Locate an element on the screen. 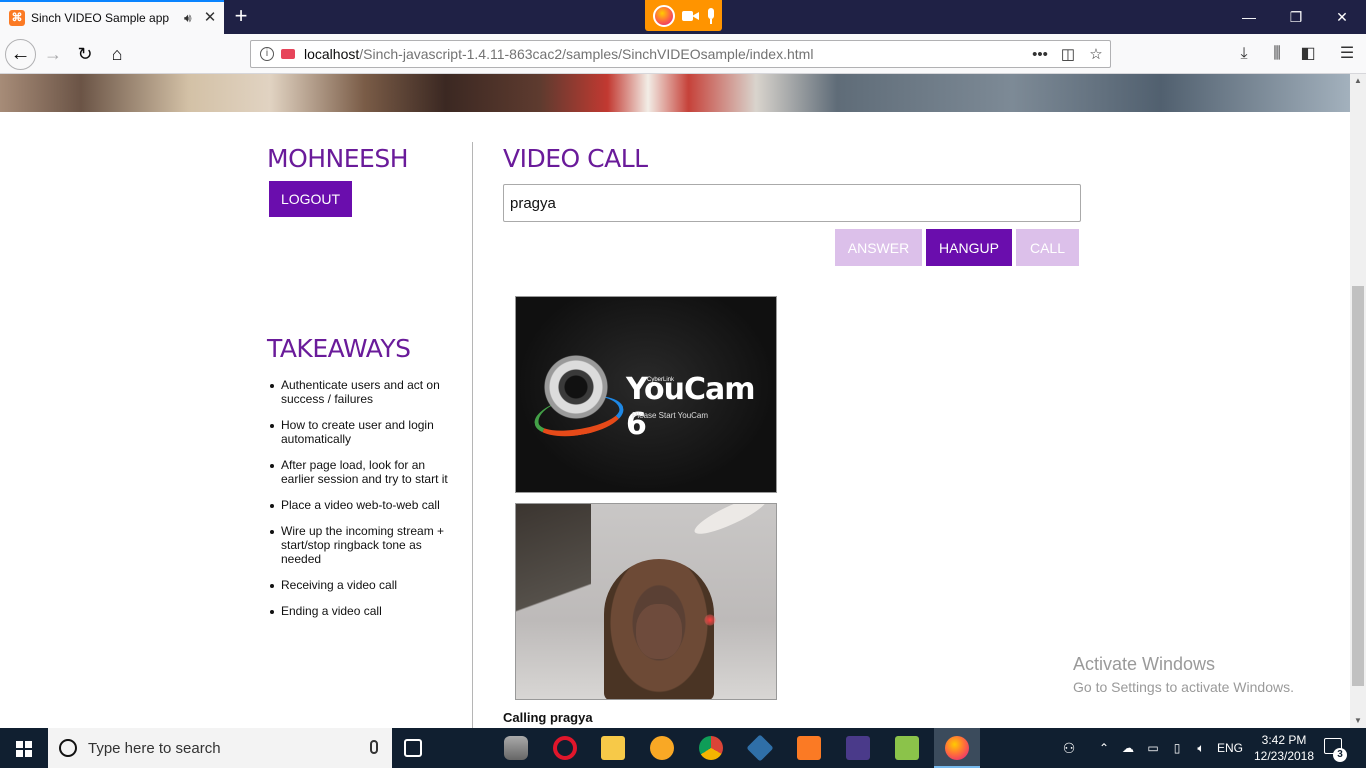  browser-tab: ⌘ Sinch VIDEO Sample app 🔊︎ ✕ is located at coordinates (112, 17).